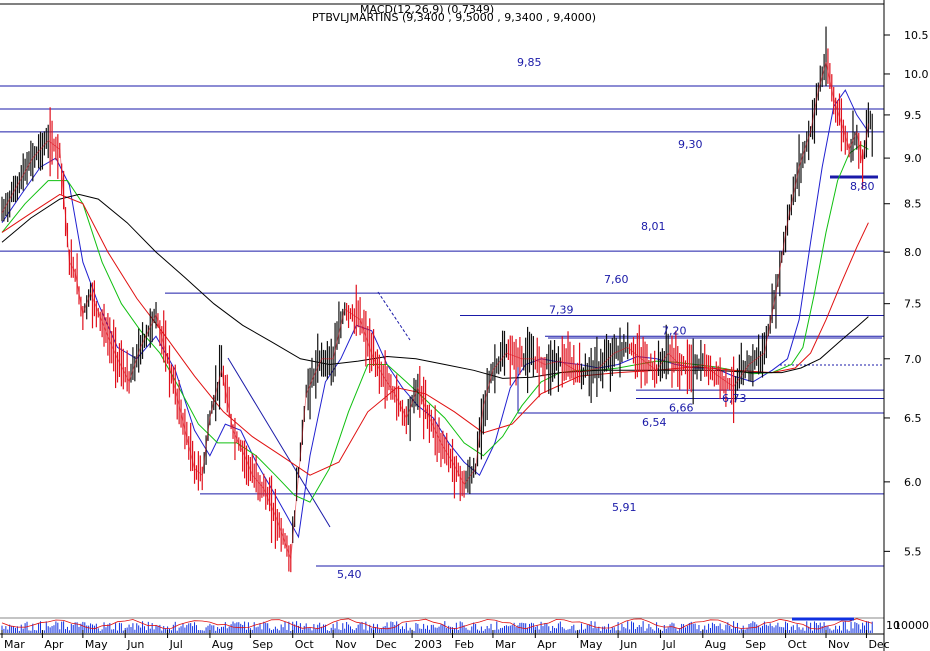 The width and height of the screenshot is (930, 651). Describe the element at coordinates (349, 574) in the screenshot. I see `level-label: 5,40` at that location.